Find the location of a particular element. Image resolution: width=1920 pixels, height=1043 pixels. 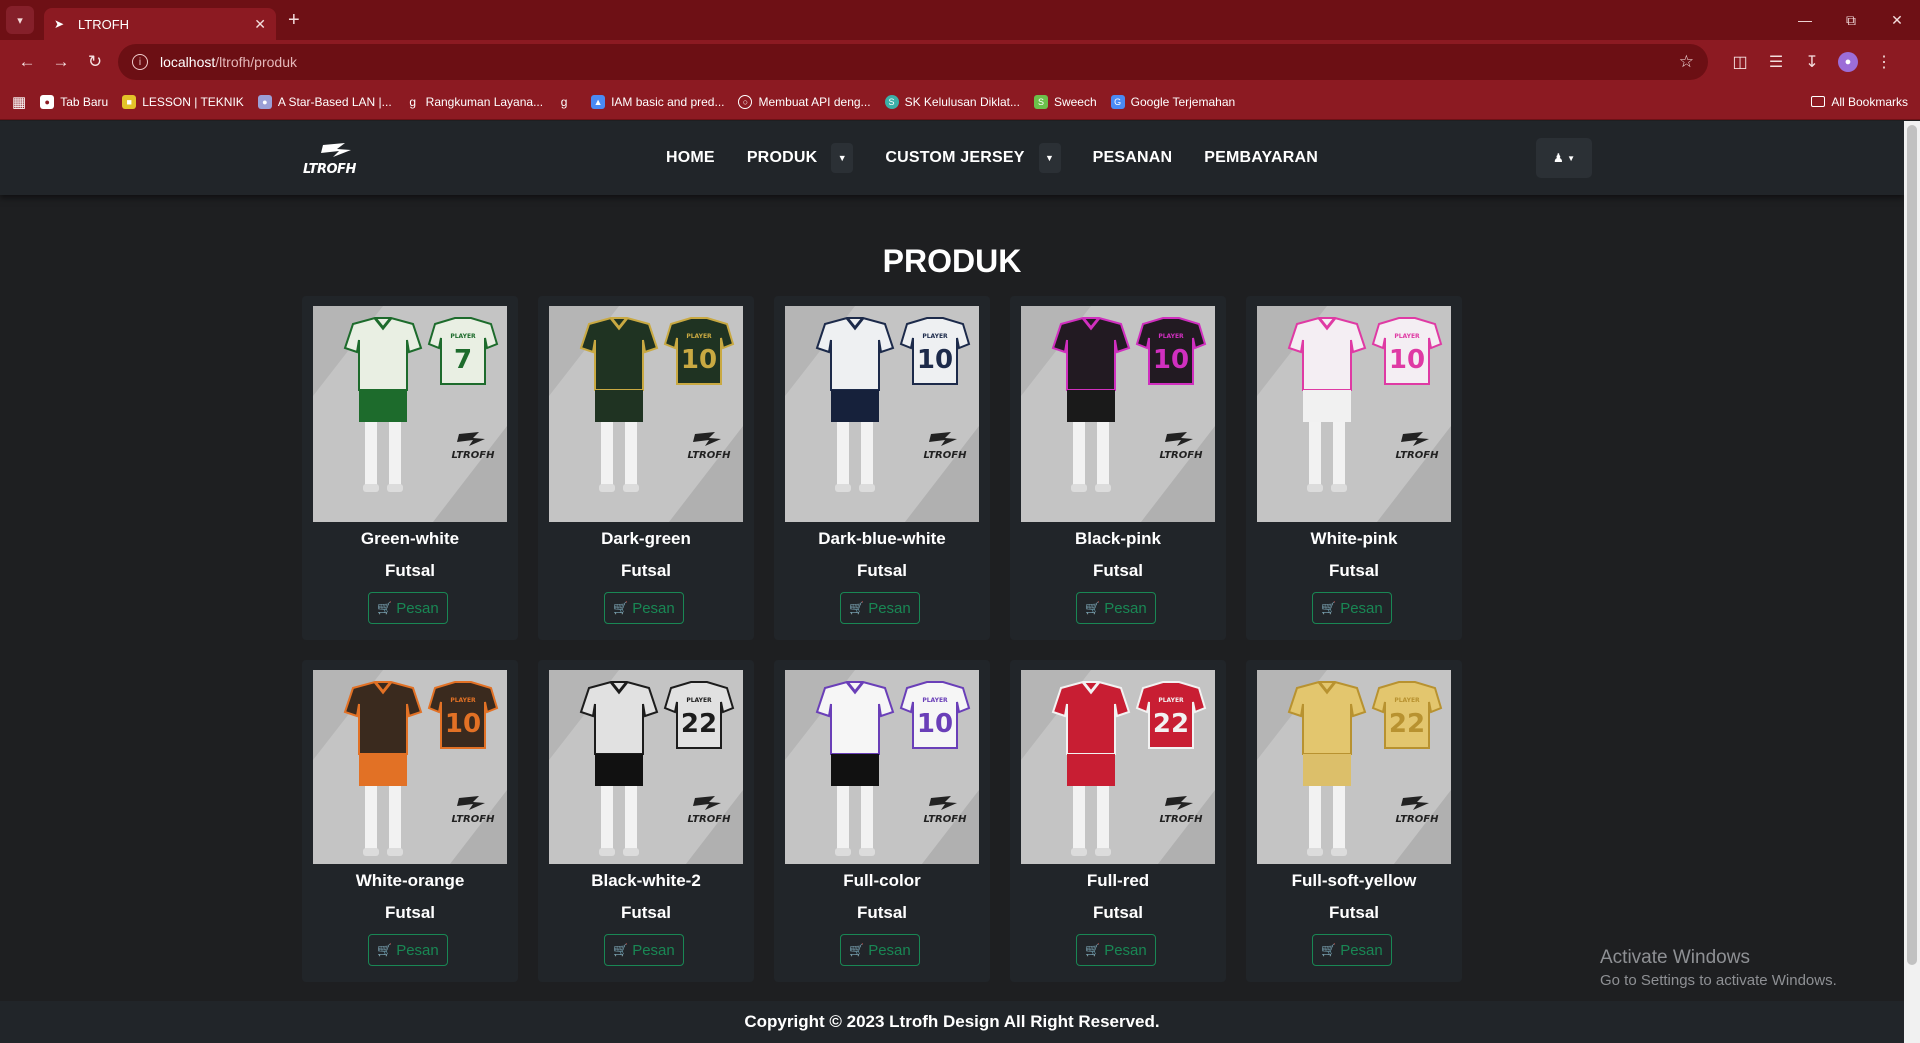

window-controls: — ⧉ ✕ is located at coordinates (1851, 20).